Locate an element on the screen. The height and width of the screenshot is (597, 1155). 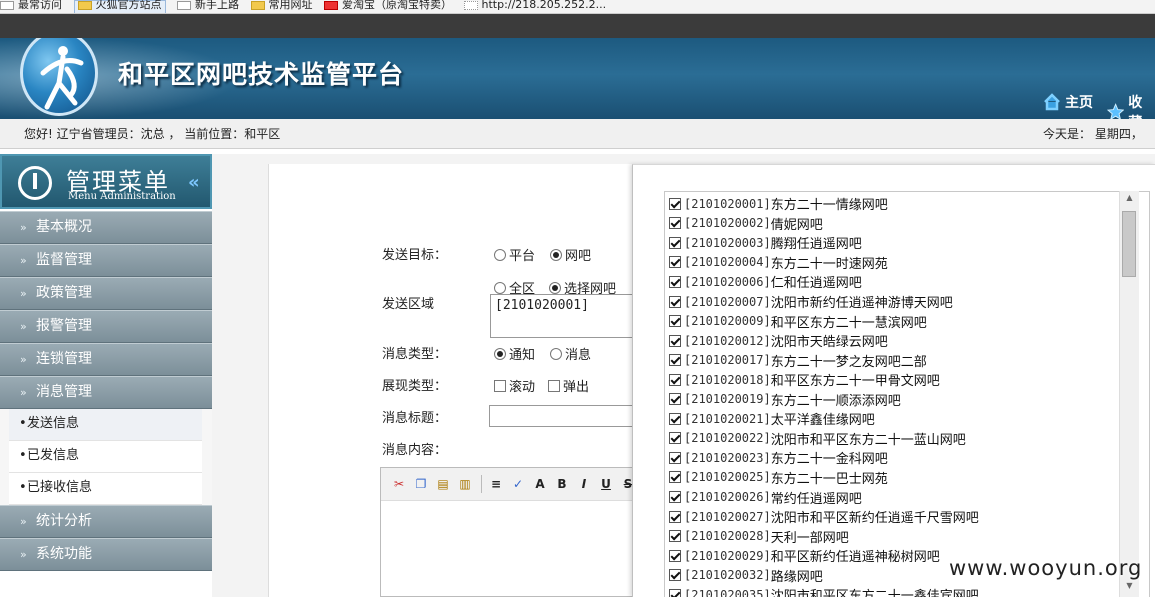
editor-toolbar: ✂ ❐ ▤ ▥ ≡ ✓ A B I U S is located at coordinates (514, 484).